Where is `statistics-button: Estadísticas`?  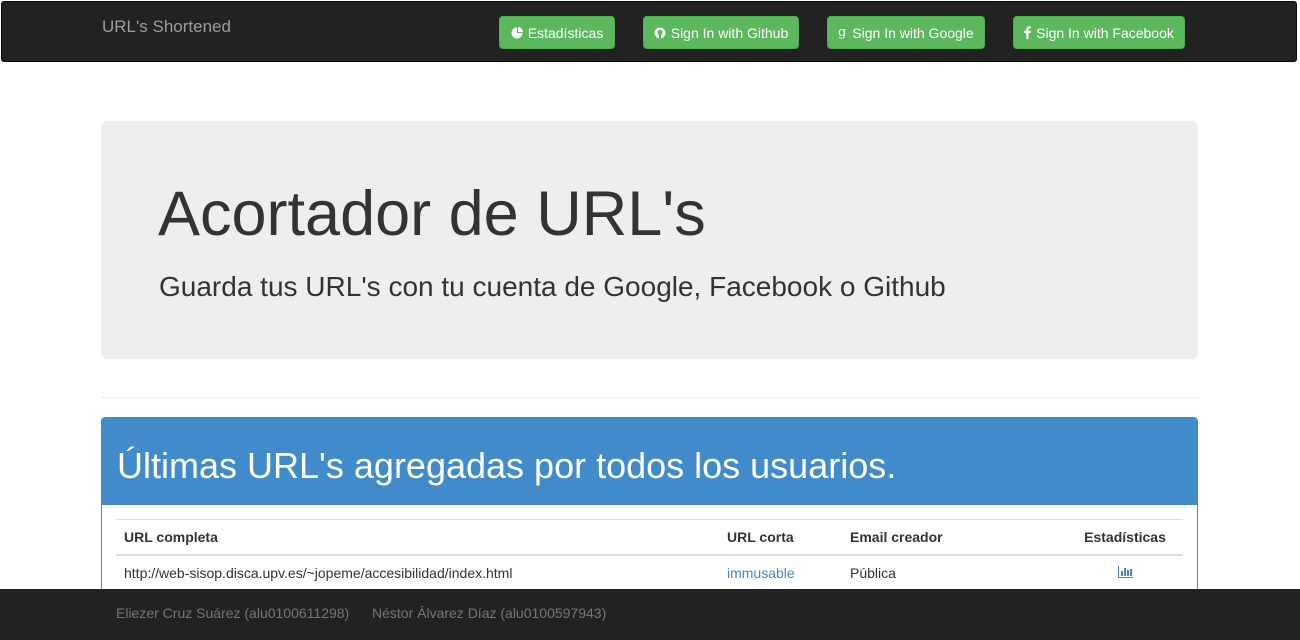 statistics-button: Estadísticas is located at coordinates (557, 32).